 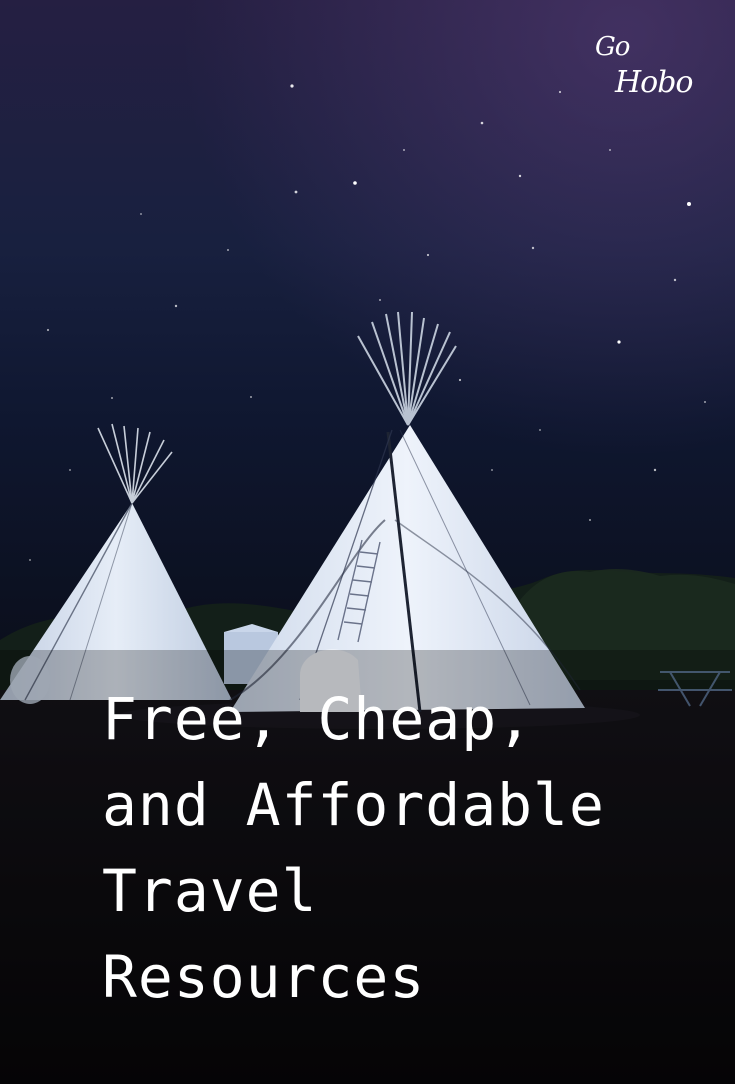 What do you see at coordinates (654, 82) in the screenshot?
I see `logo-hobo-text: Hobo` at bounding box center [654, 82].